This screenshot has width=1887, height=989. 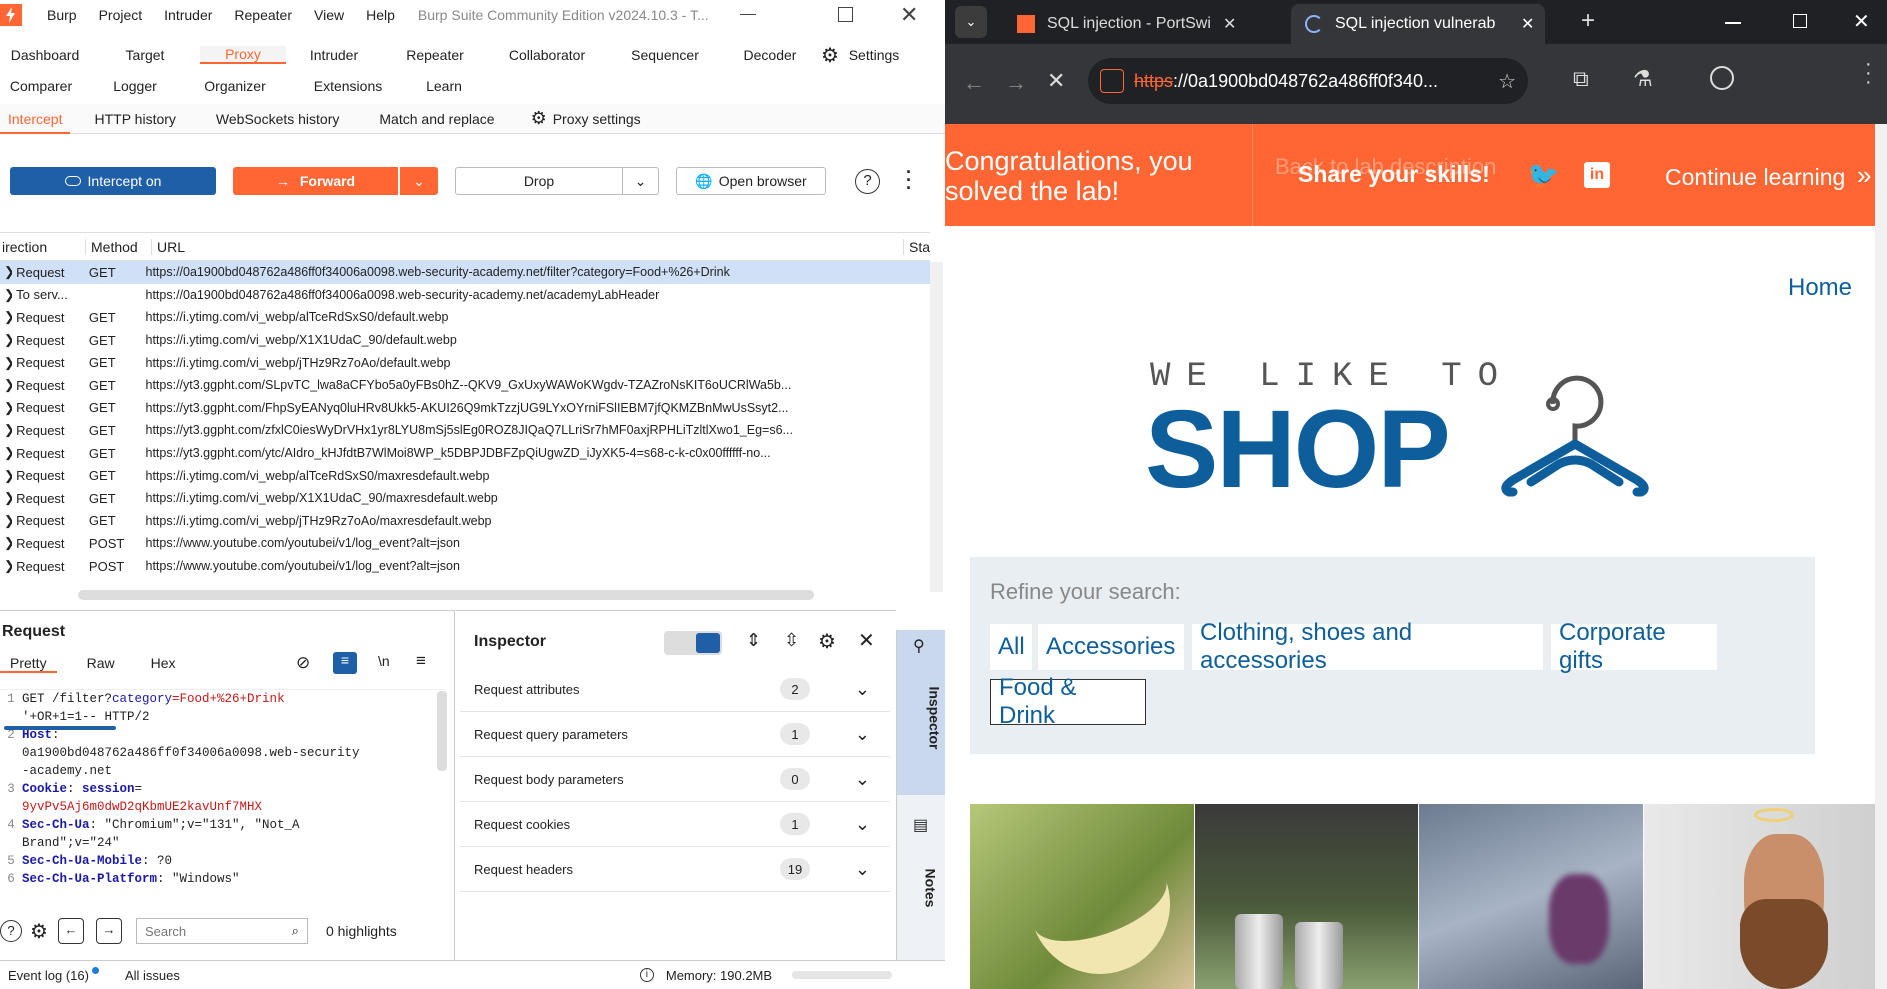 I want to click on category-clothing: Clothing, shoes and accessories, so click(x=1367, y=646).